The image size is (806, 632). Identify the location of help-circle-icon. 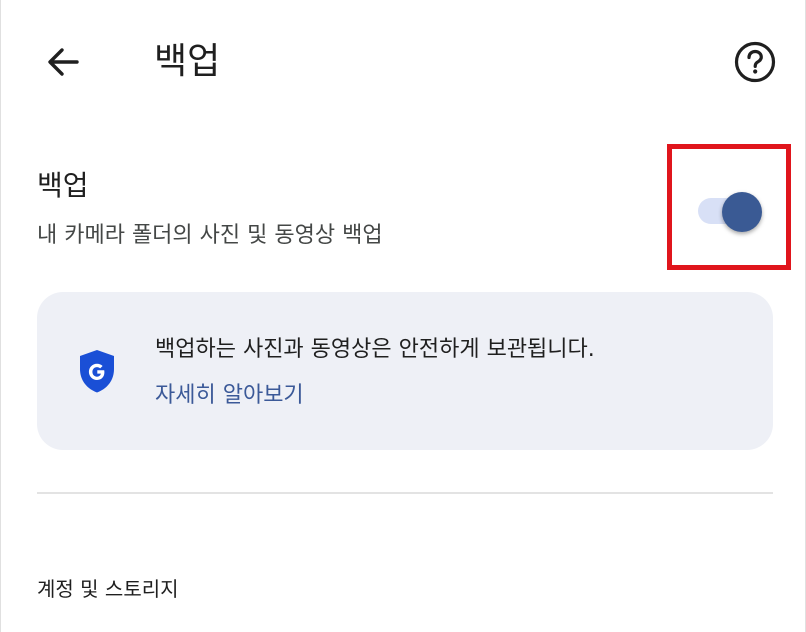
(755, 62).